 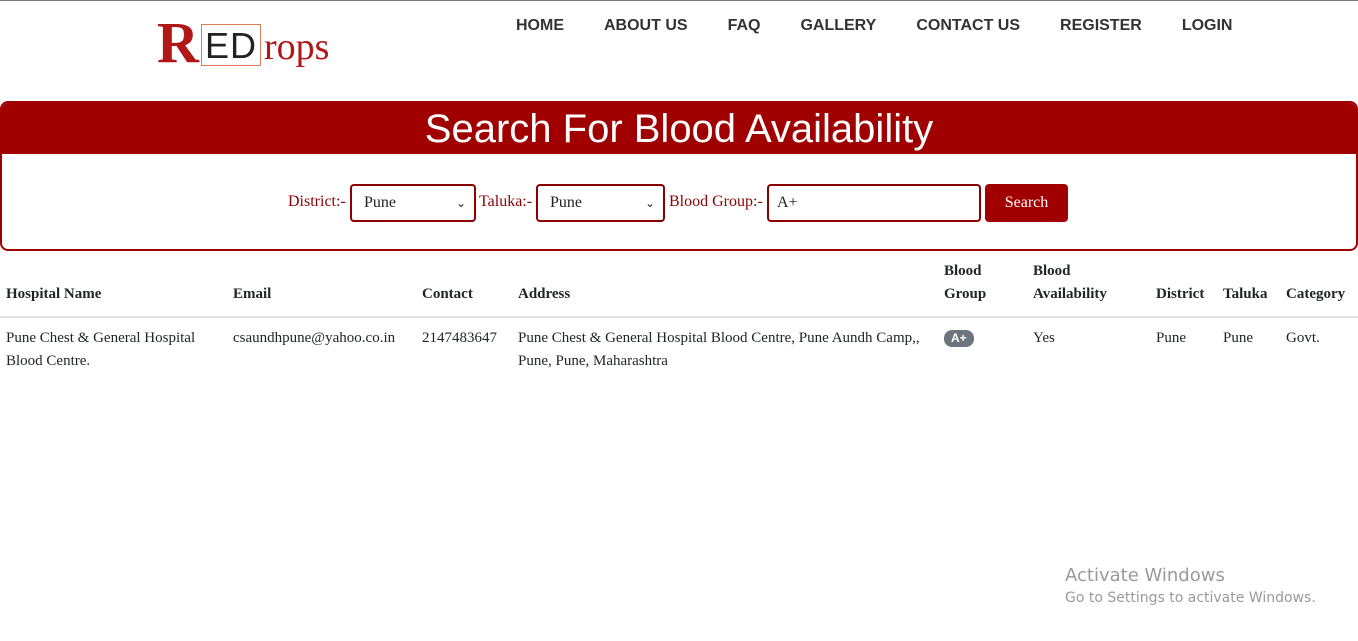 I want to click on nav-faq: FAQ, so click(x=744, y=26).